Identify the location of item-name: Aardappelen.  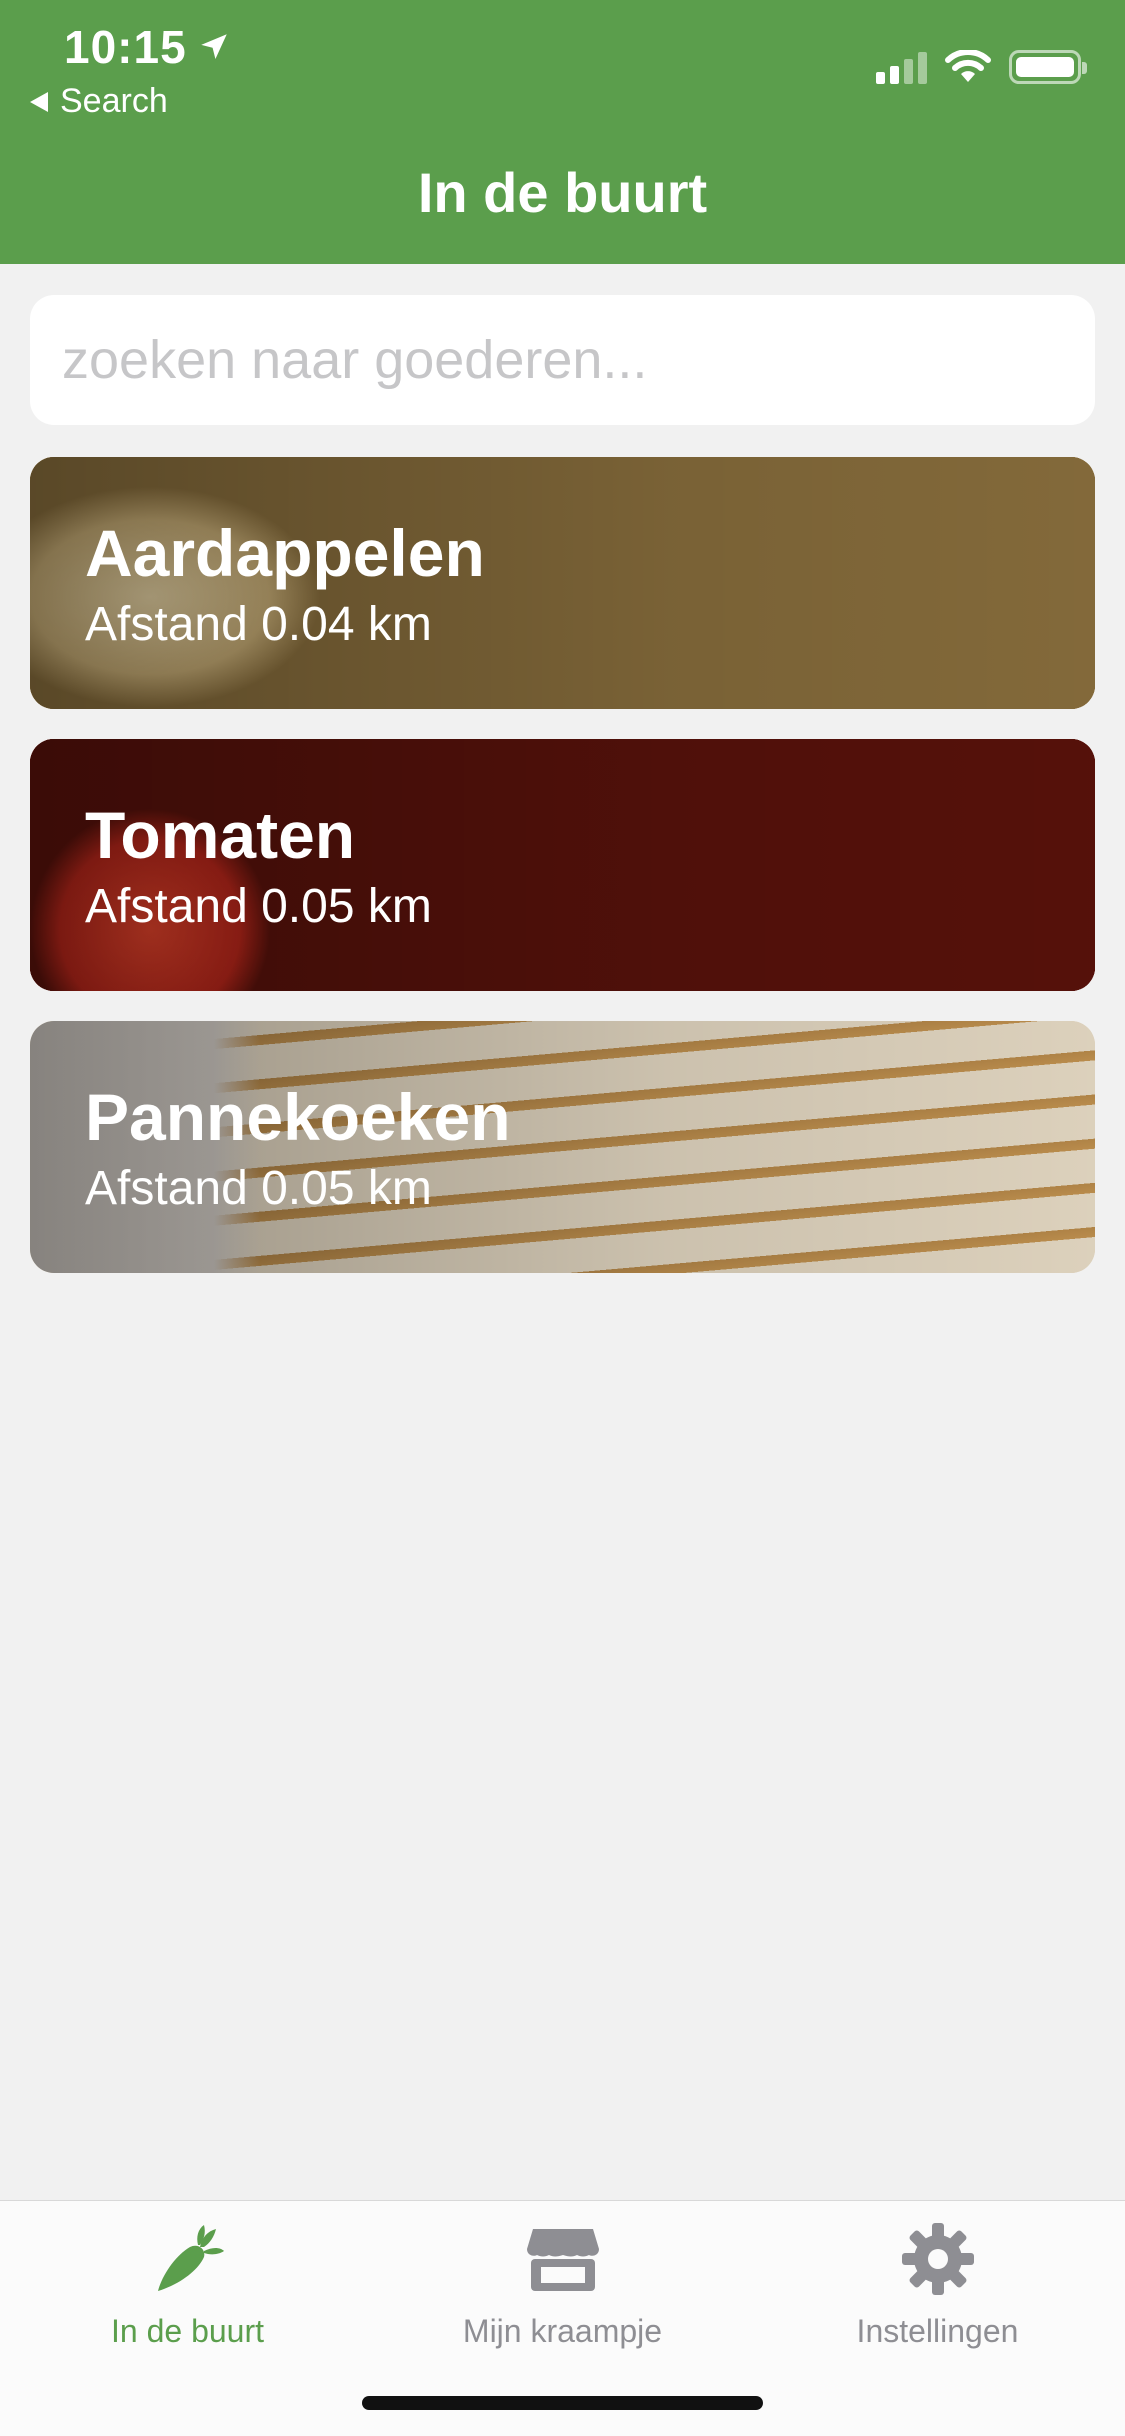
(285, 553).